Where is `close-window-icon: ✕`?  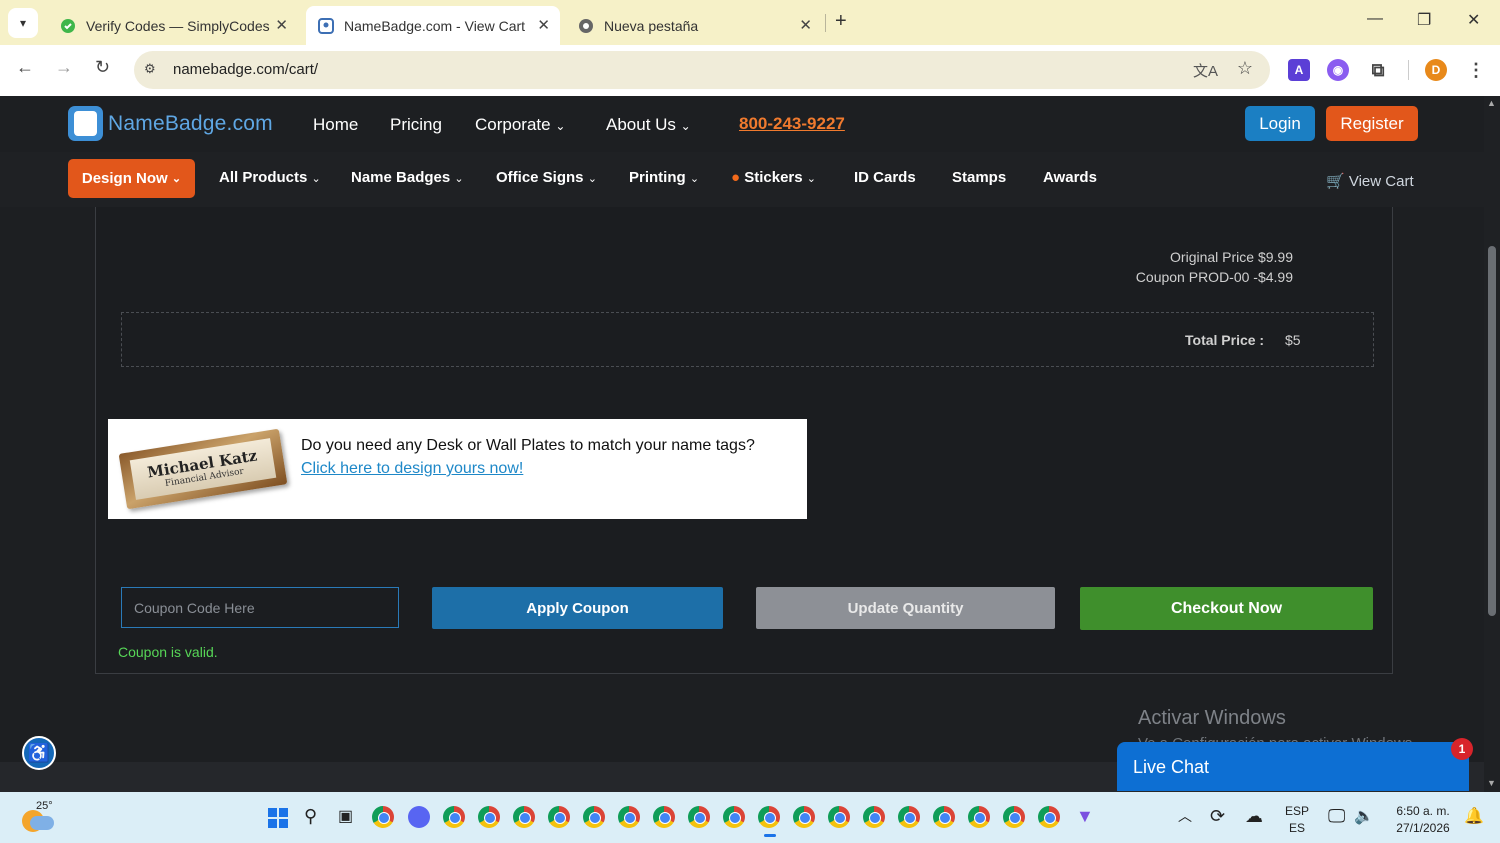
close-window-icon: ✕ is located at coordinates (1473, 20).